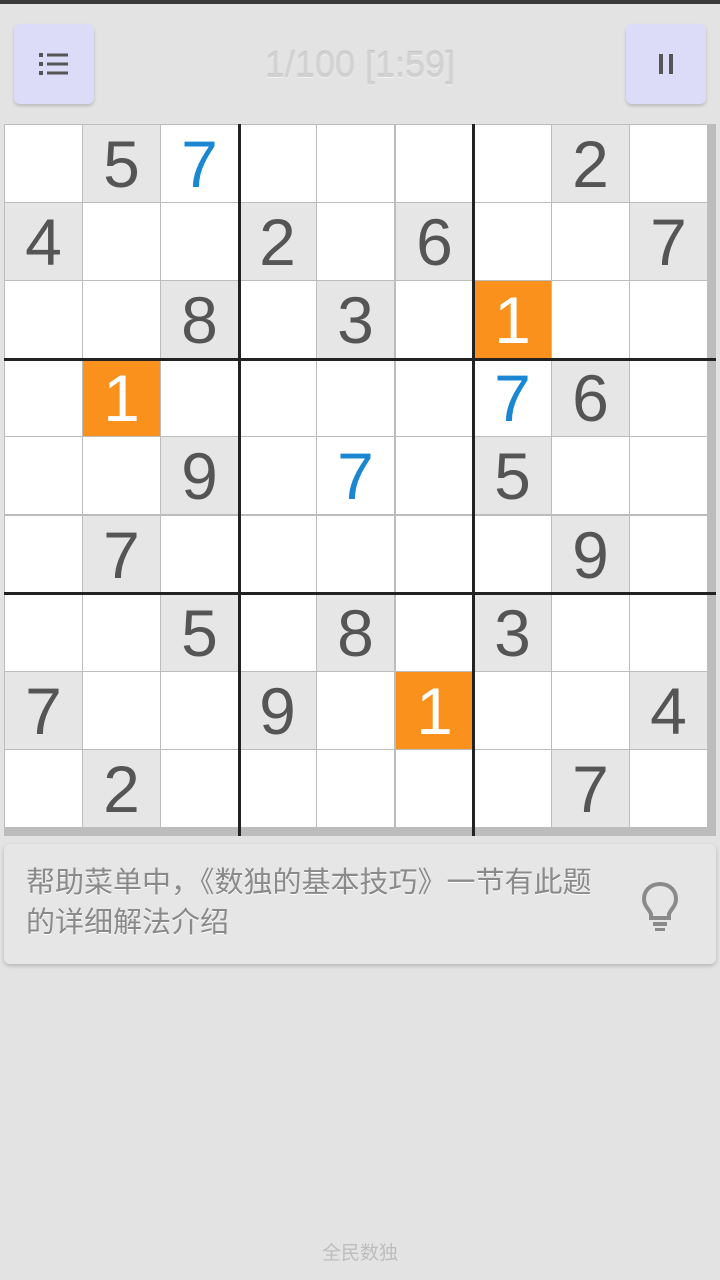 This screenshot has width=720, height=1280. What do you see at coordinates (590, 241) in the screenshot?
I see `sudoku-cell-r2c8` at bounding box center [590, 241].